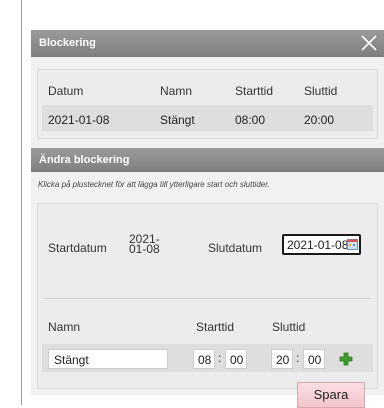 The width and height of the screenshot is (384, 408). I want to click on startdatum-label: Startdatum, so click(77, 248).